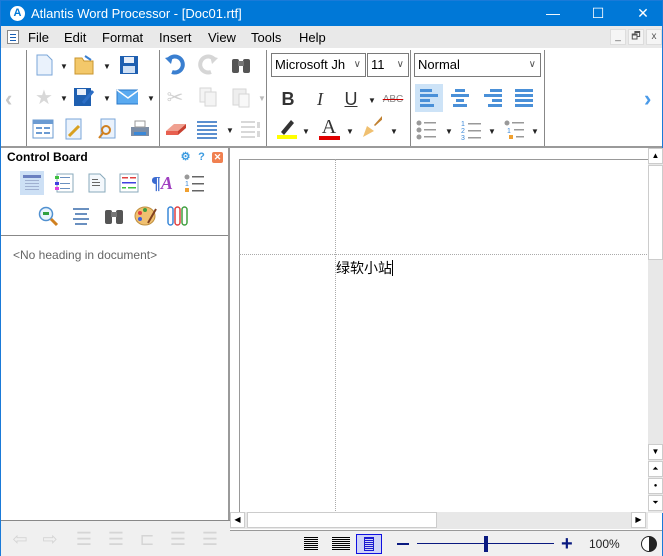 The height and width of the screenshot is (556, 663). What do you see at coordinates (493, 98) in the screenshot?
I see `align-right-button` at bounding box center [493, 98].